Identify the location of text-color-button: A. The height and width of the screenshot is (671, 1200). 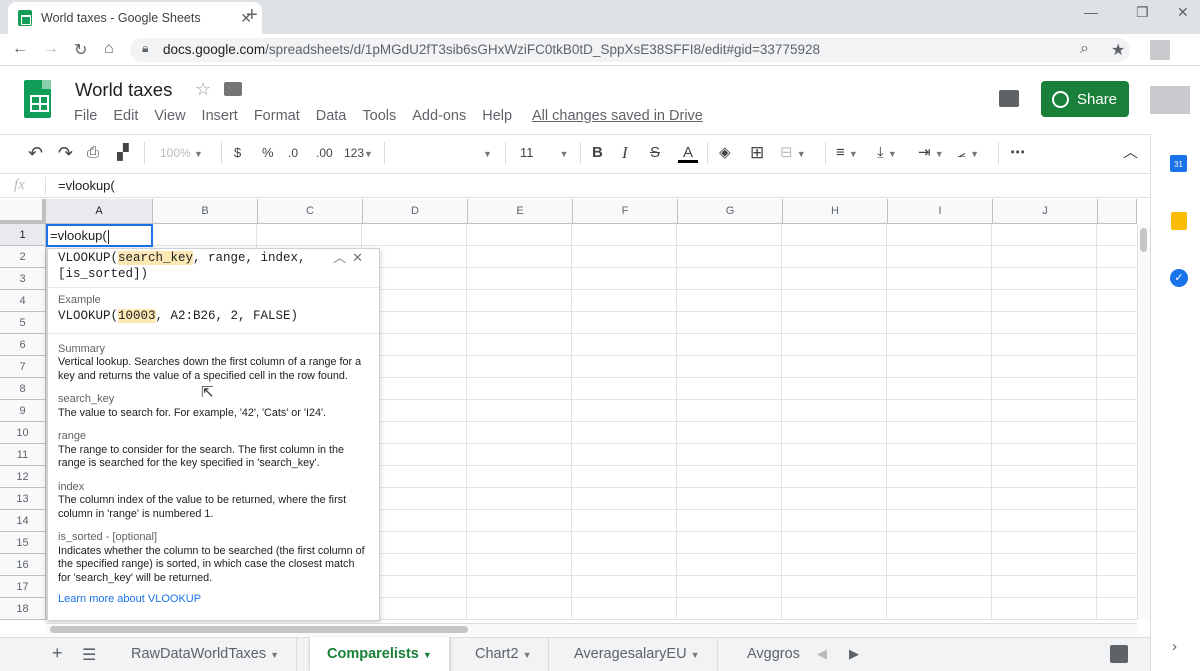
(688, 153).